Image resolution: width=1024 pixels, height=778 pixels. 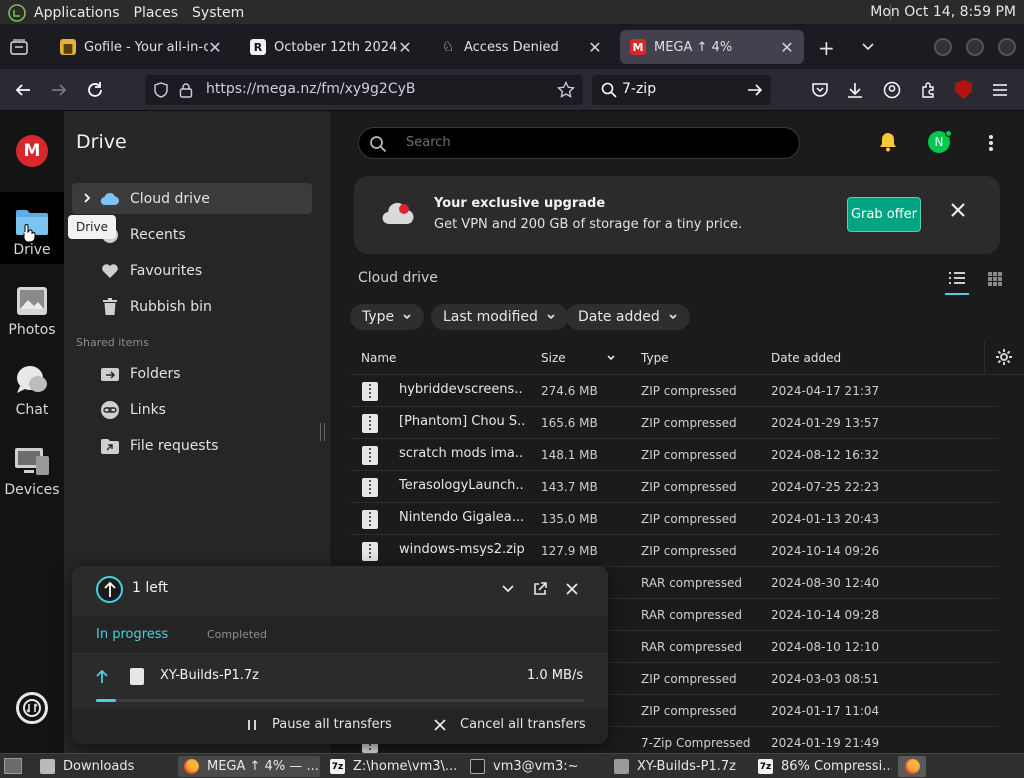 What do you see at coordinates (32, 250) in the screenshot?
I see `rail-item-label: Drive` at bounding box center [32, 250].